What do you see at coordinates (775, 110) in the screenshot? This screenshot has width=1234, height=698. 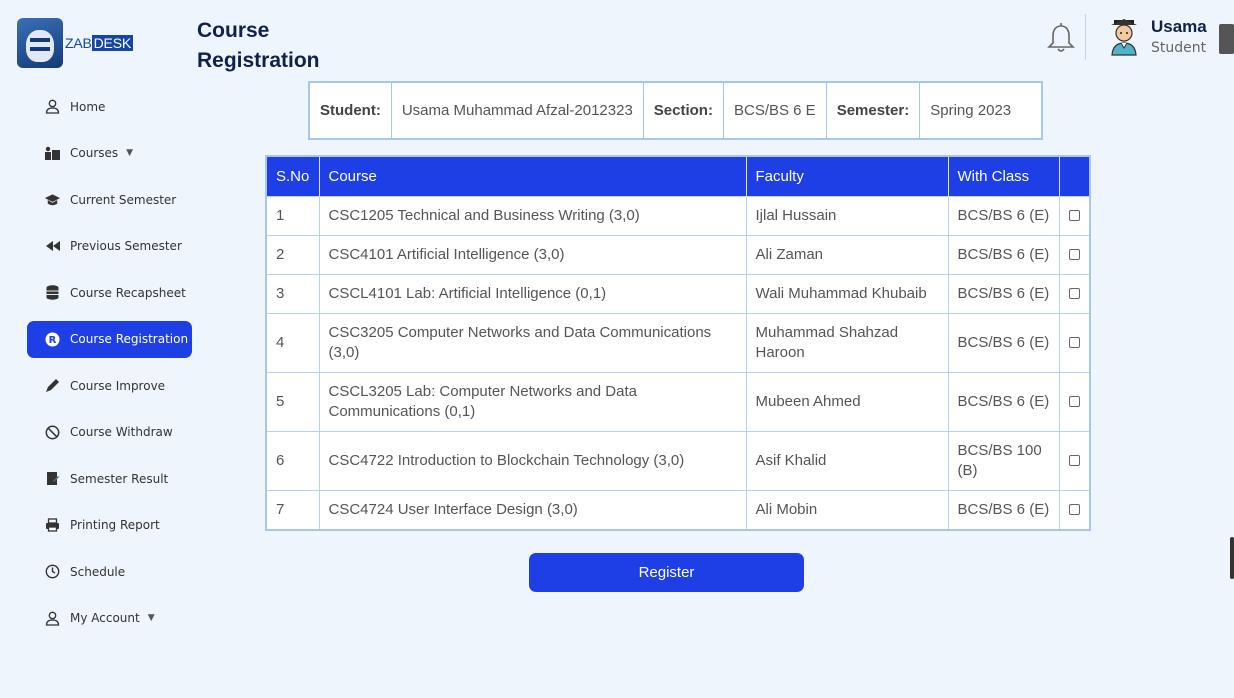 I see `section-value: BCS/BS 6 E` at bounding box center [775, 110].